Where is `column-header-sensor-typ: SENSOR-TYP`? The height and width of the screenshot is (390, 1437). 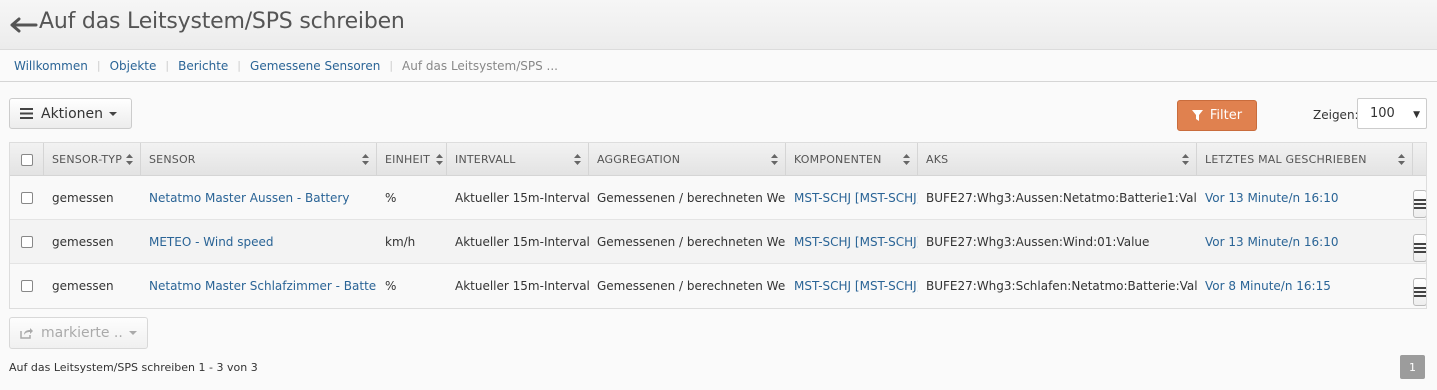
column-header-sensor-typ: SENSOR-TYP is located at coordinates (92, 159).